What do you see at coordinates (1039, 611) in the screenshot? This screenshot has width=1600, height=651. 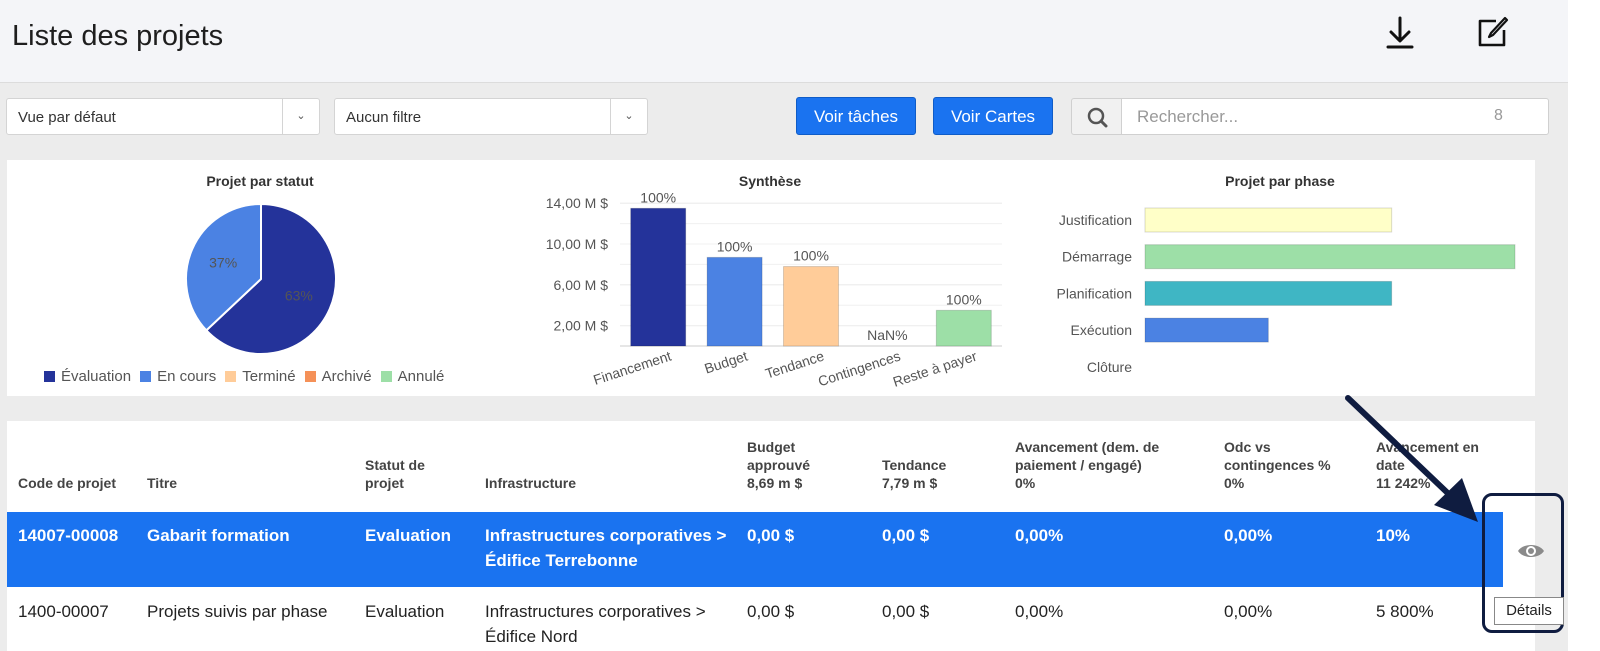 I see `cell-avancement: 0,00%` at bounding box center [1039, 611].